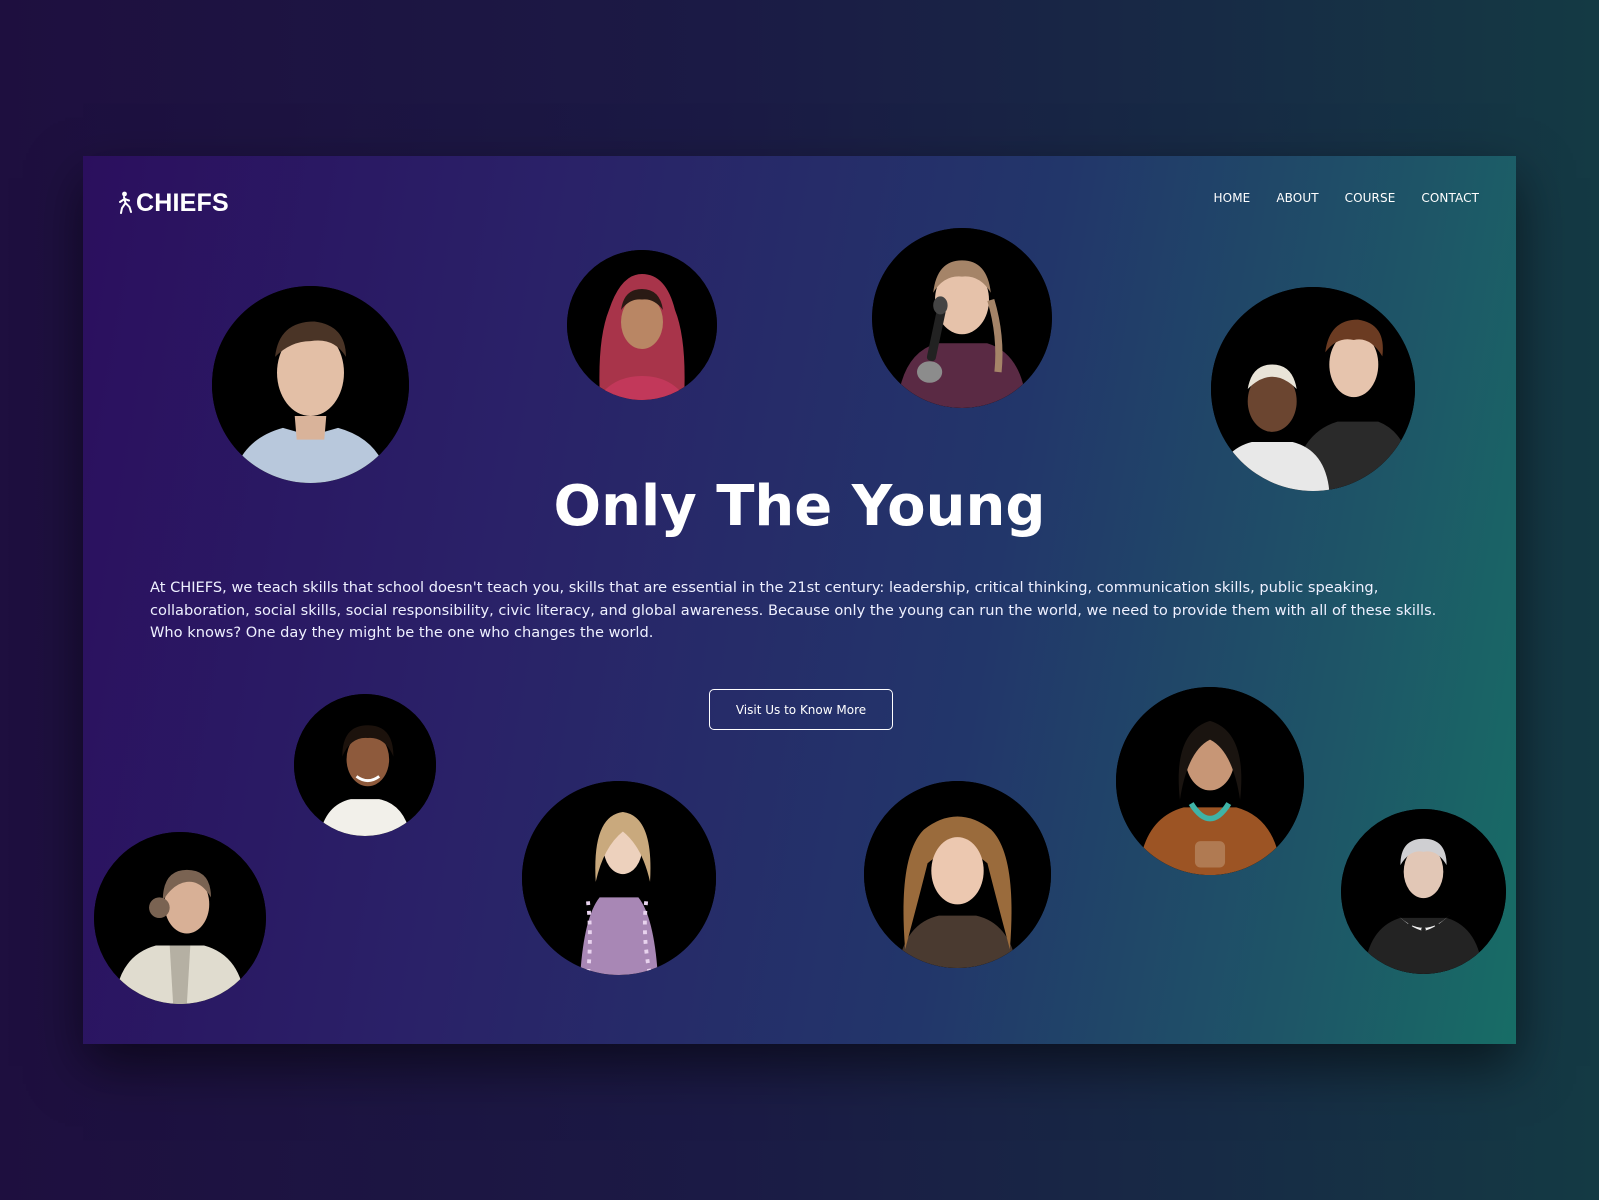 The height and width of the screenshot is (1200, 1599). I want to click on brand-logo: CHIEFS, so click(173, 203).